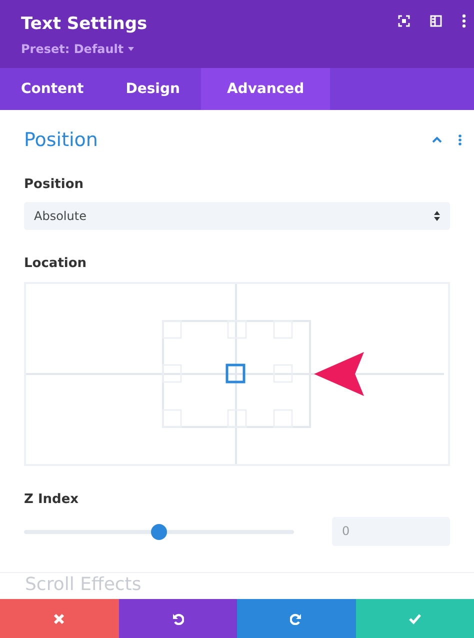 This screenshot has height=638, width=474. Describe the element at coordinates (265, 89) in the screenshot. I see `tab: Advanced` at that location.